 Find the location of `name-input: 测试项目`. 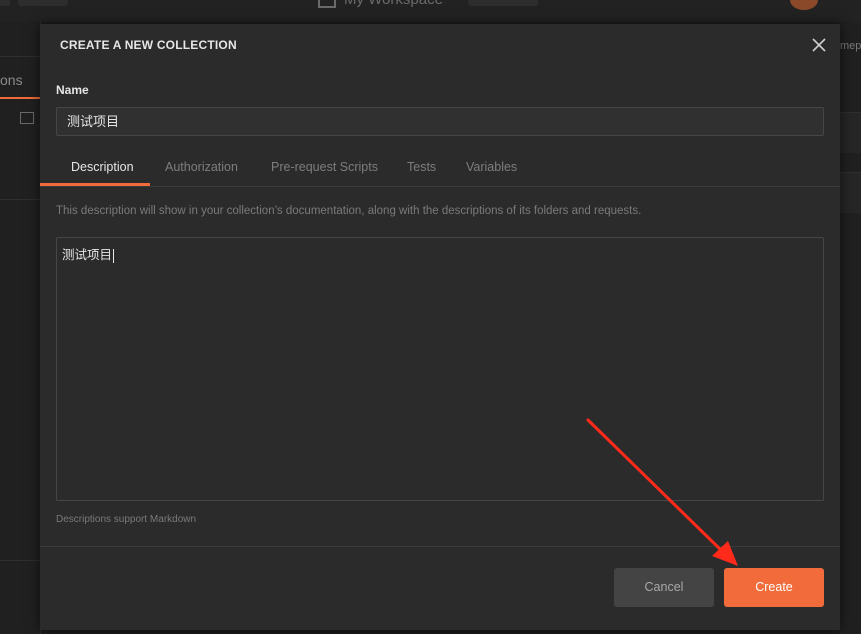

name-input: 测试项目 is located at coordinates (440, 121).